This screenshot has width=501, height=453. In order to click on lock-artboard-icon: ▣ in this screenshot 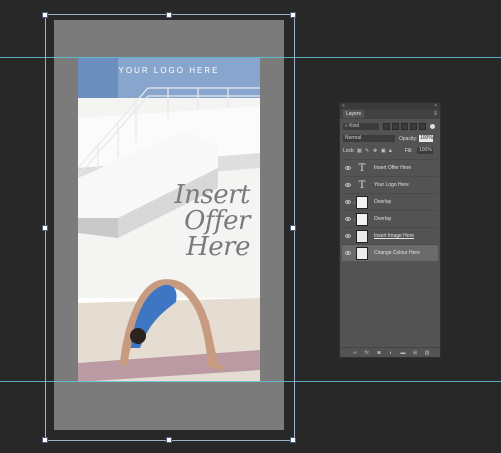, I will do `click(383, 151)`.